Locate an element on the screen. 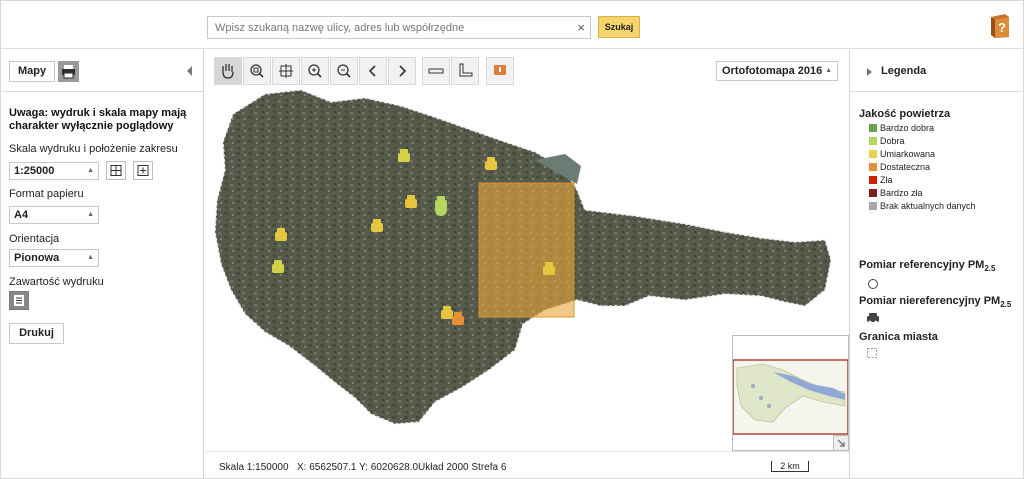 Image resolution: width=1024 pixels, height=479 pixels. reference-station-icon is located at coordinates (873, 284).